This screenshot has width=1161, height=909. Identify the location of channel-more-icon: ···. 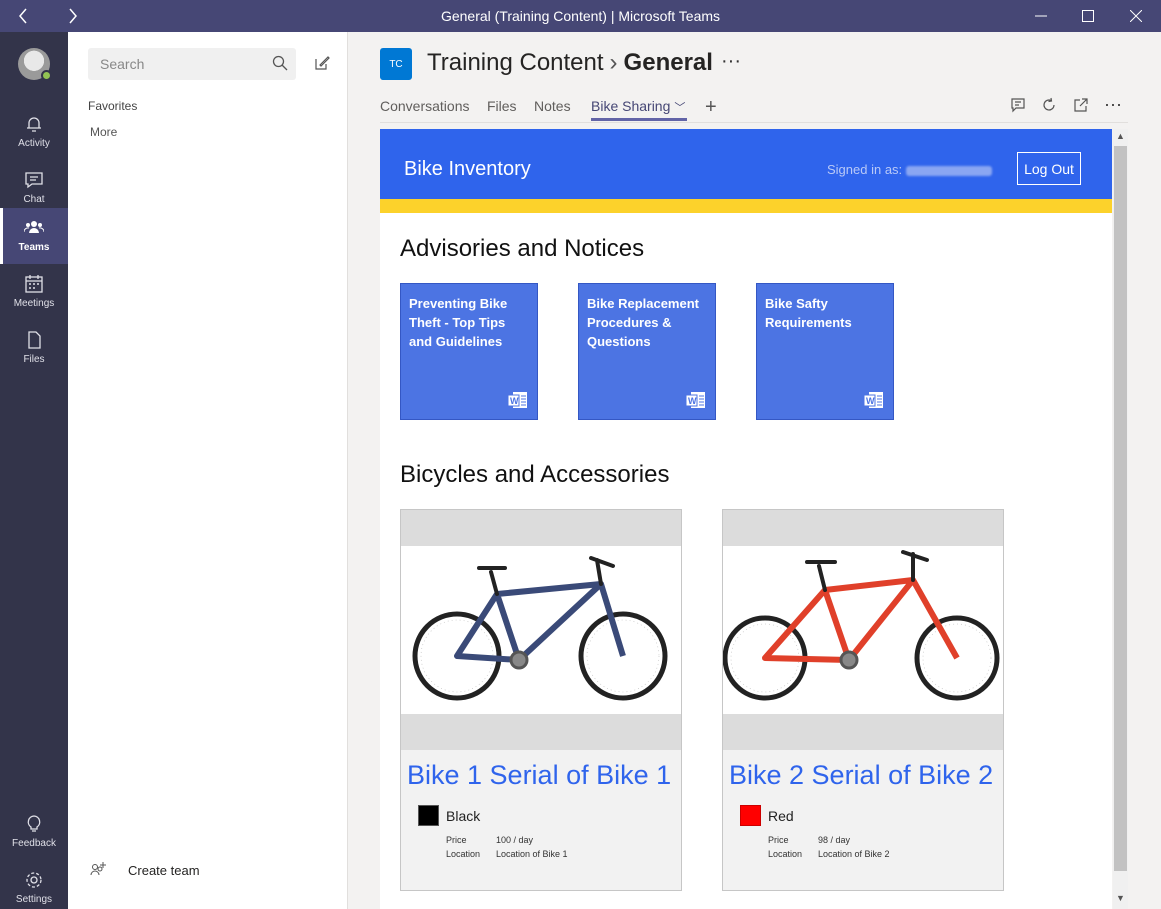
(731, 61).